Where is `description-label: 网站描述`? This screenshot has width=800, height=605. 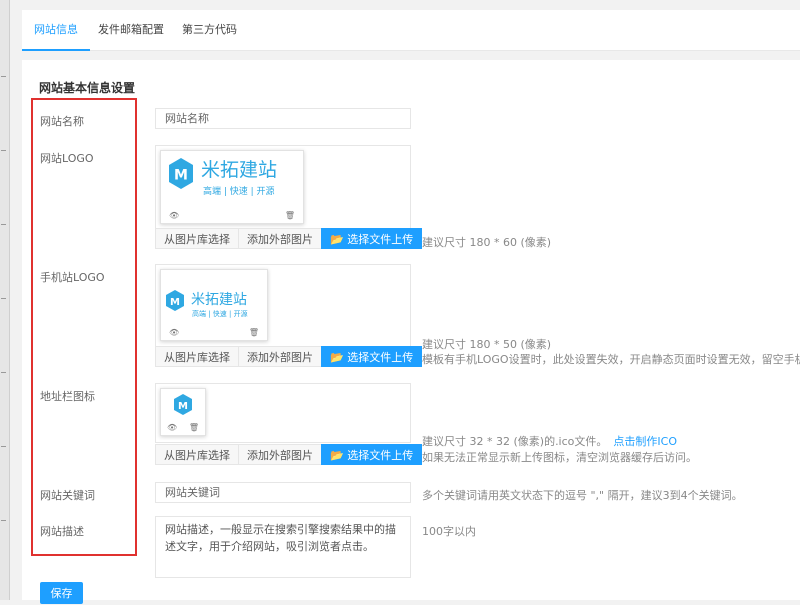
description-label: 网站描述 is located at coordinates (62, 531).